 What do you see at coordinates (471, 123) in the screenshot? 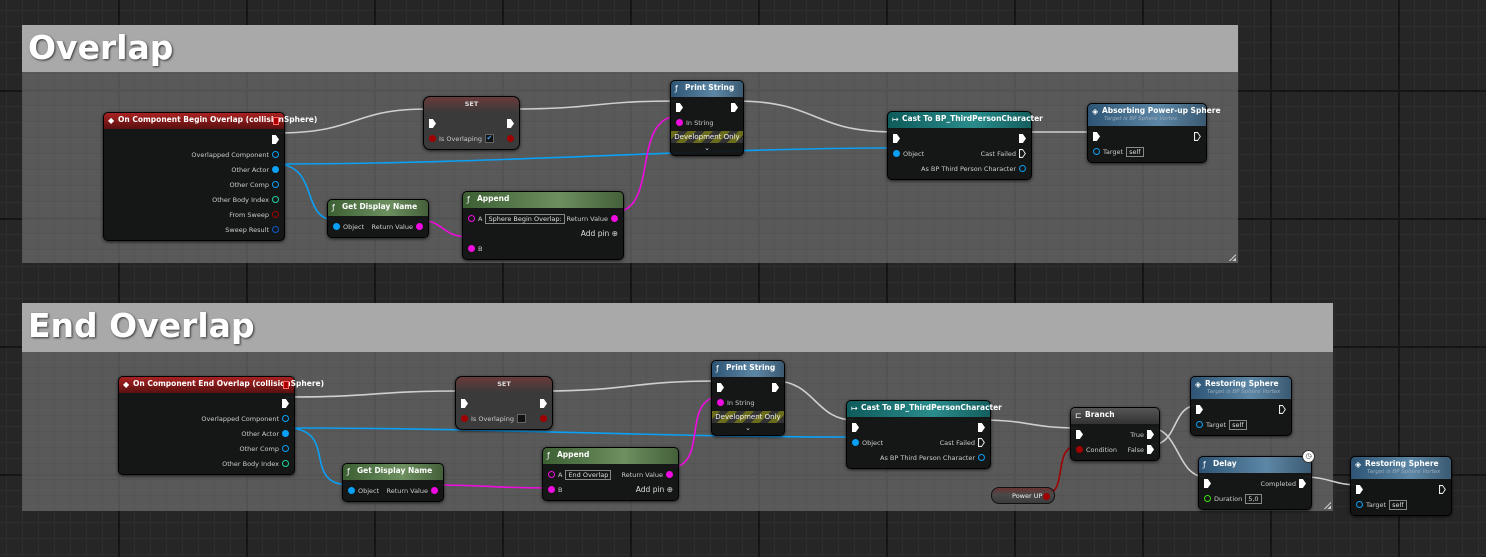
I see `ov-set-node: SET Is Overlaping ✔` at bounding box center [471, 123].